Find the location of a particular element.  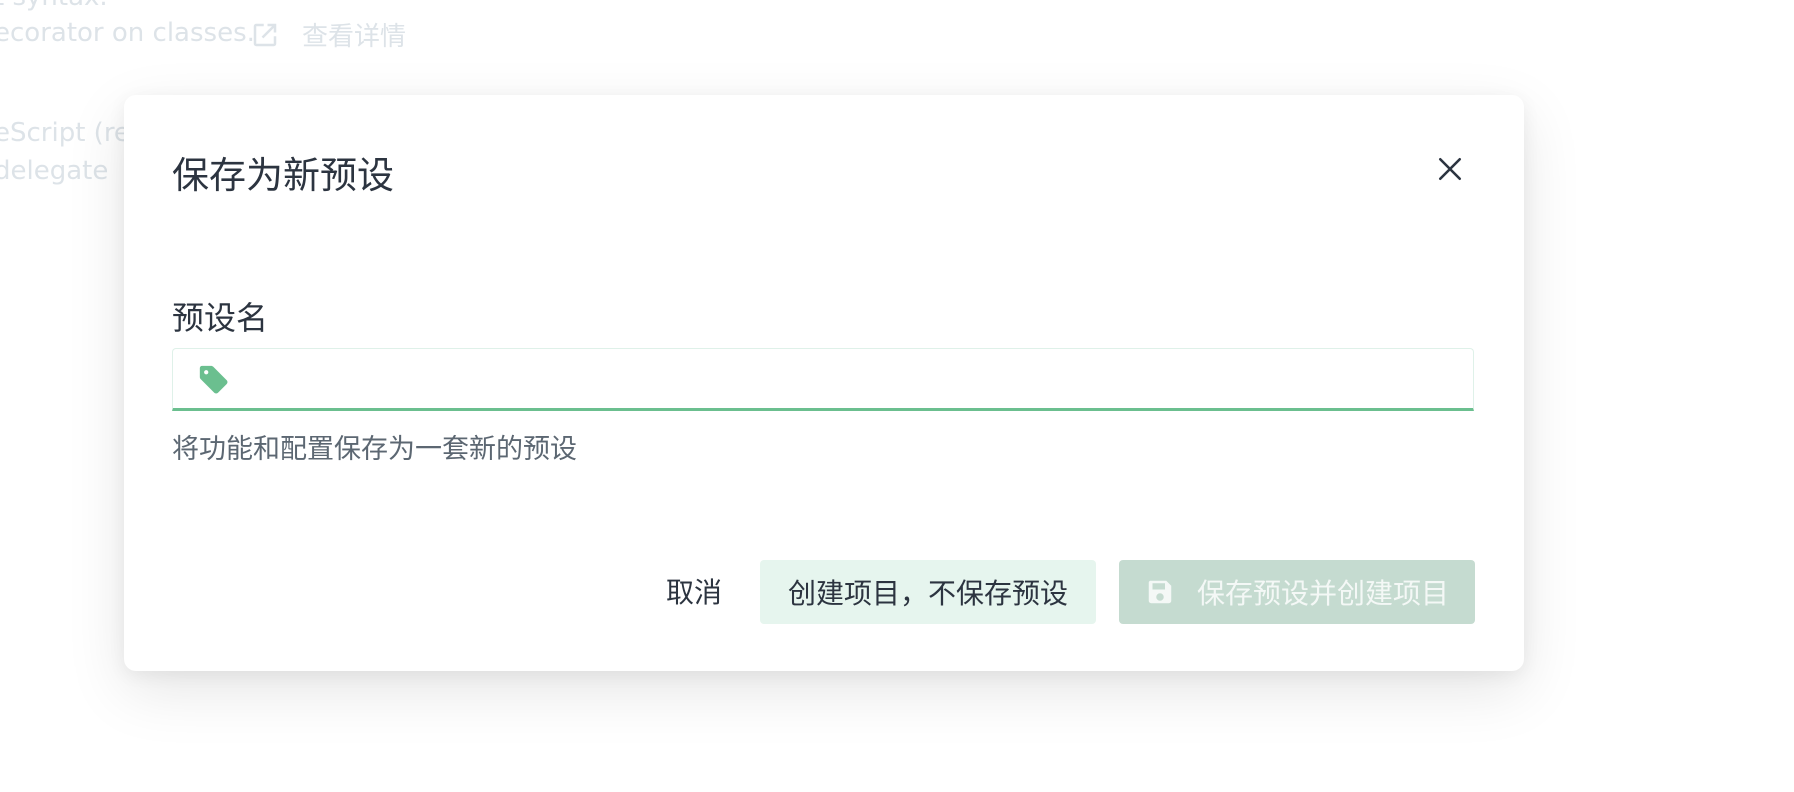

background-text-line: eScript (re is located at coordinates (65, 133).